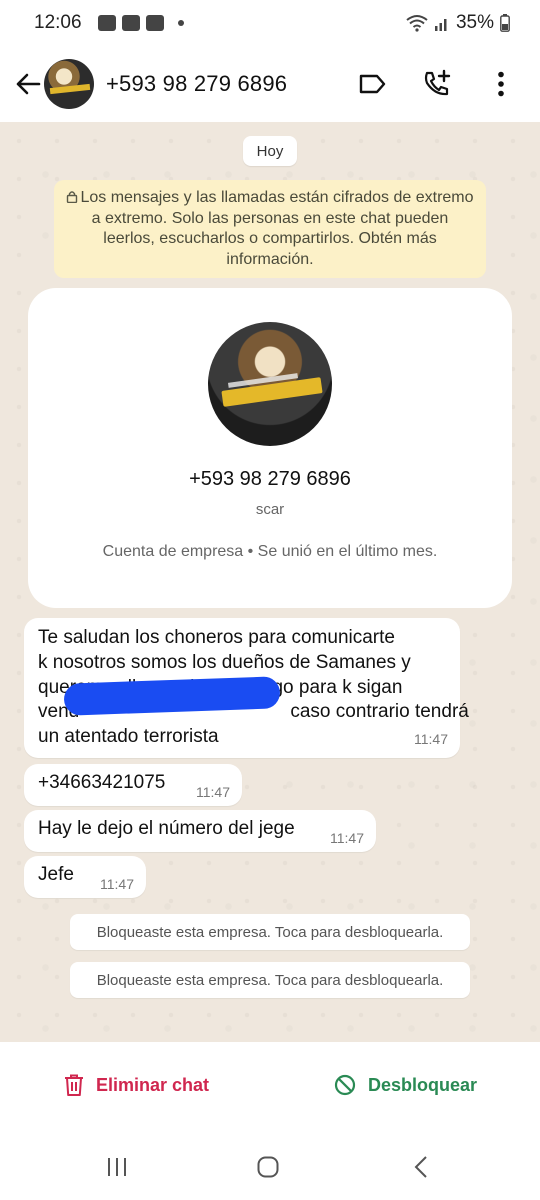 This screenshot has height=1200, width=540. I want to click on blocked-chat-actions: Eliminar chat Desbloquear, so click(270, 1088).